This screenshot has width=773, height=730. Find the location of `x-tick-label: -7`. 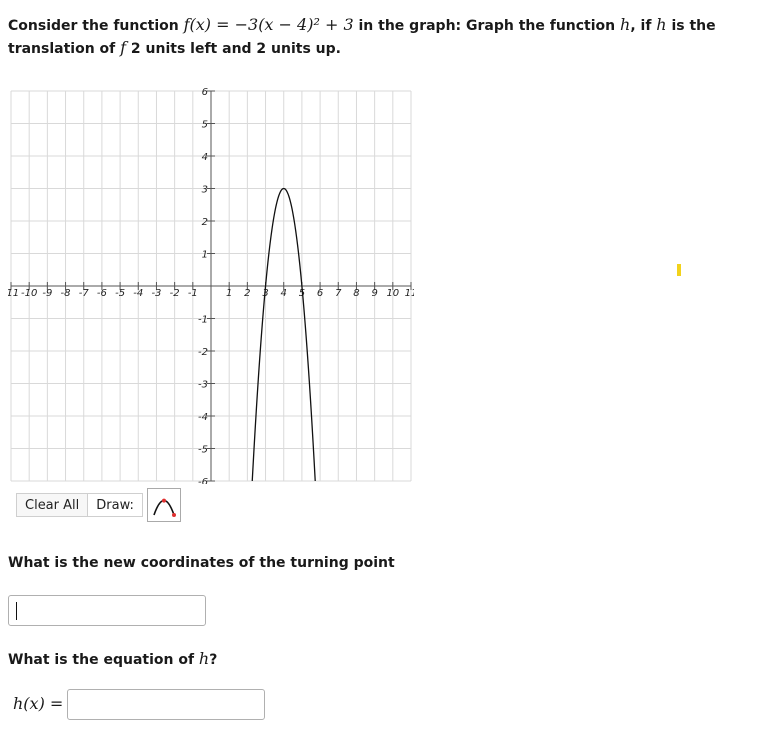

x-tick-label: -7 is located at coordinates (84, 293).